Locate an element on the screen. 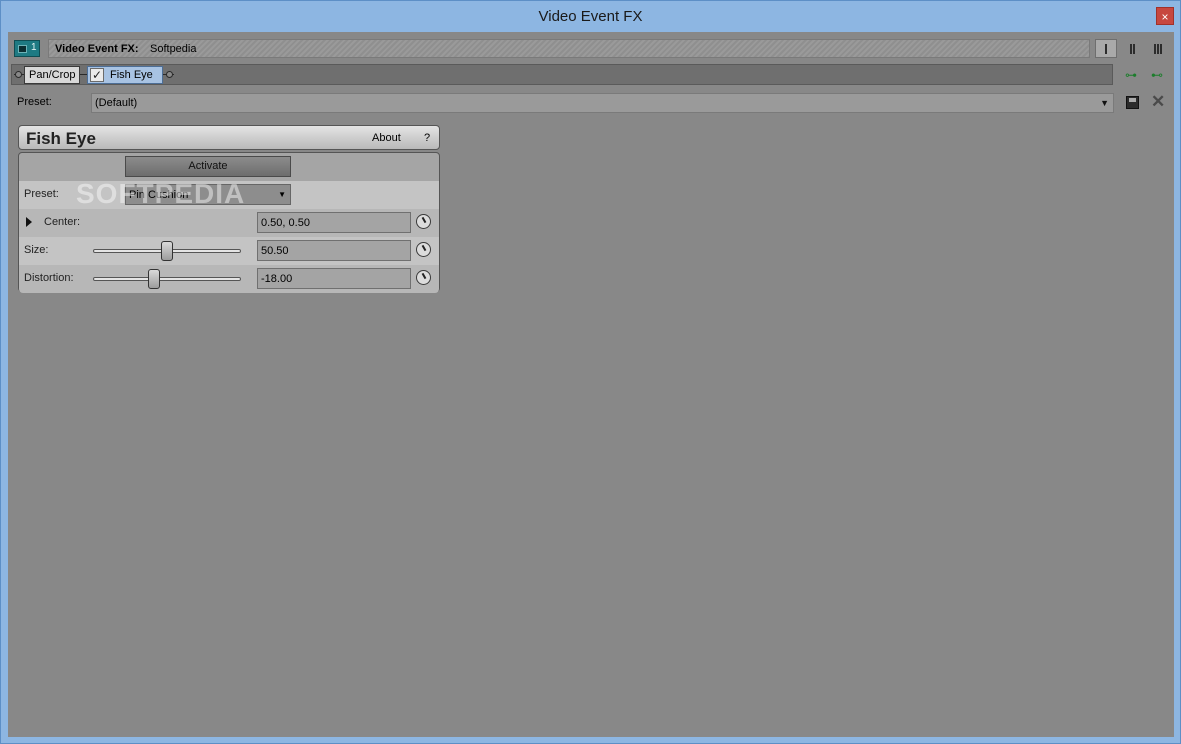  center-row: Center: 0.50, 0.50 is located at coordinates (229, 223).